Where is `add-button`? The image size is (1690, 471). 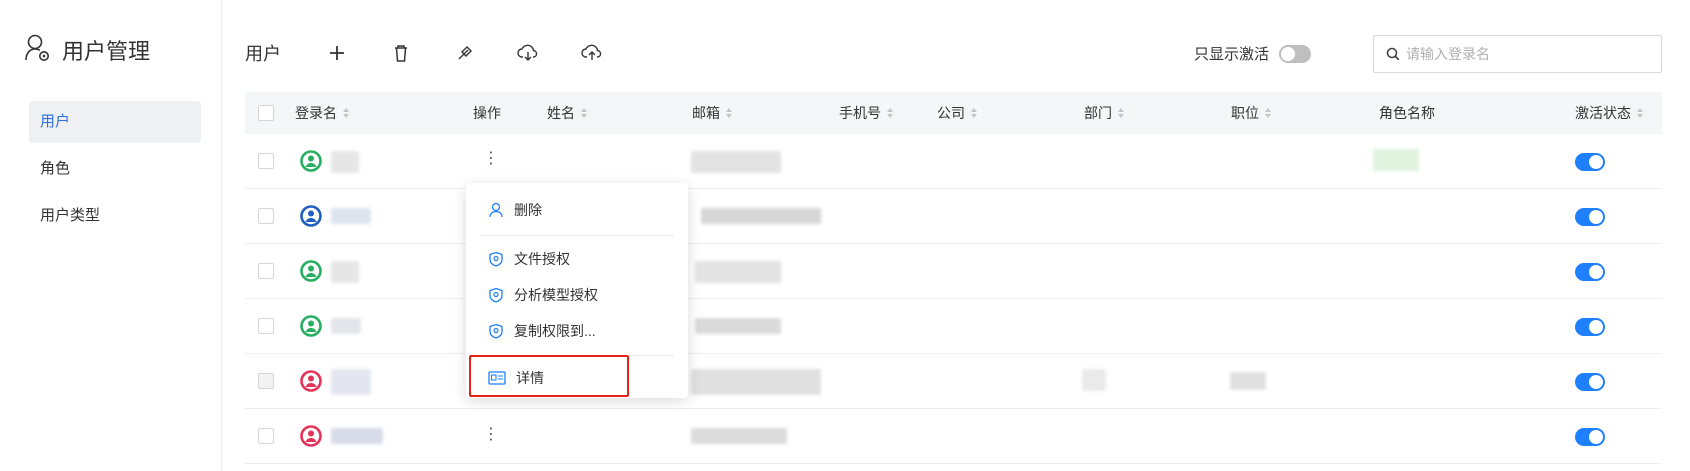 add-button is located at coordinates (337, 53).